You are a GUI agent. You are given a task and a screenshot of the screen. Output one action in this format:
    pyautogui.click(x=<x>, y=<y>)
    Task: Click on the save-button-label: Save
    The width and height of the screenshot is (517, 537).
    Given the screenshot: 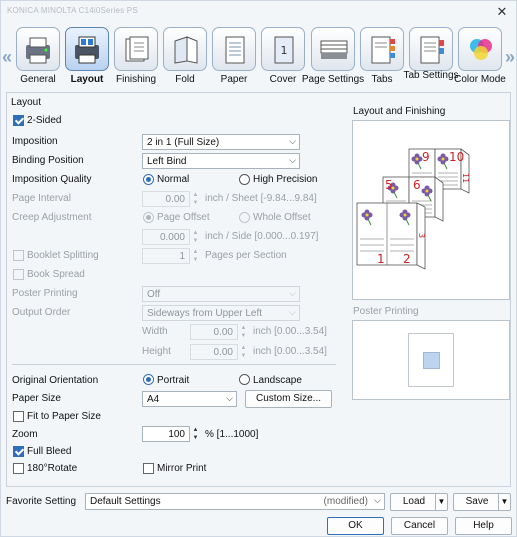 What is the action you would take?
    pyautogui.click(x=477, y=501)
    